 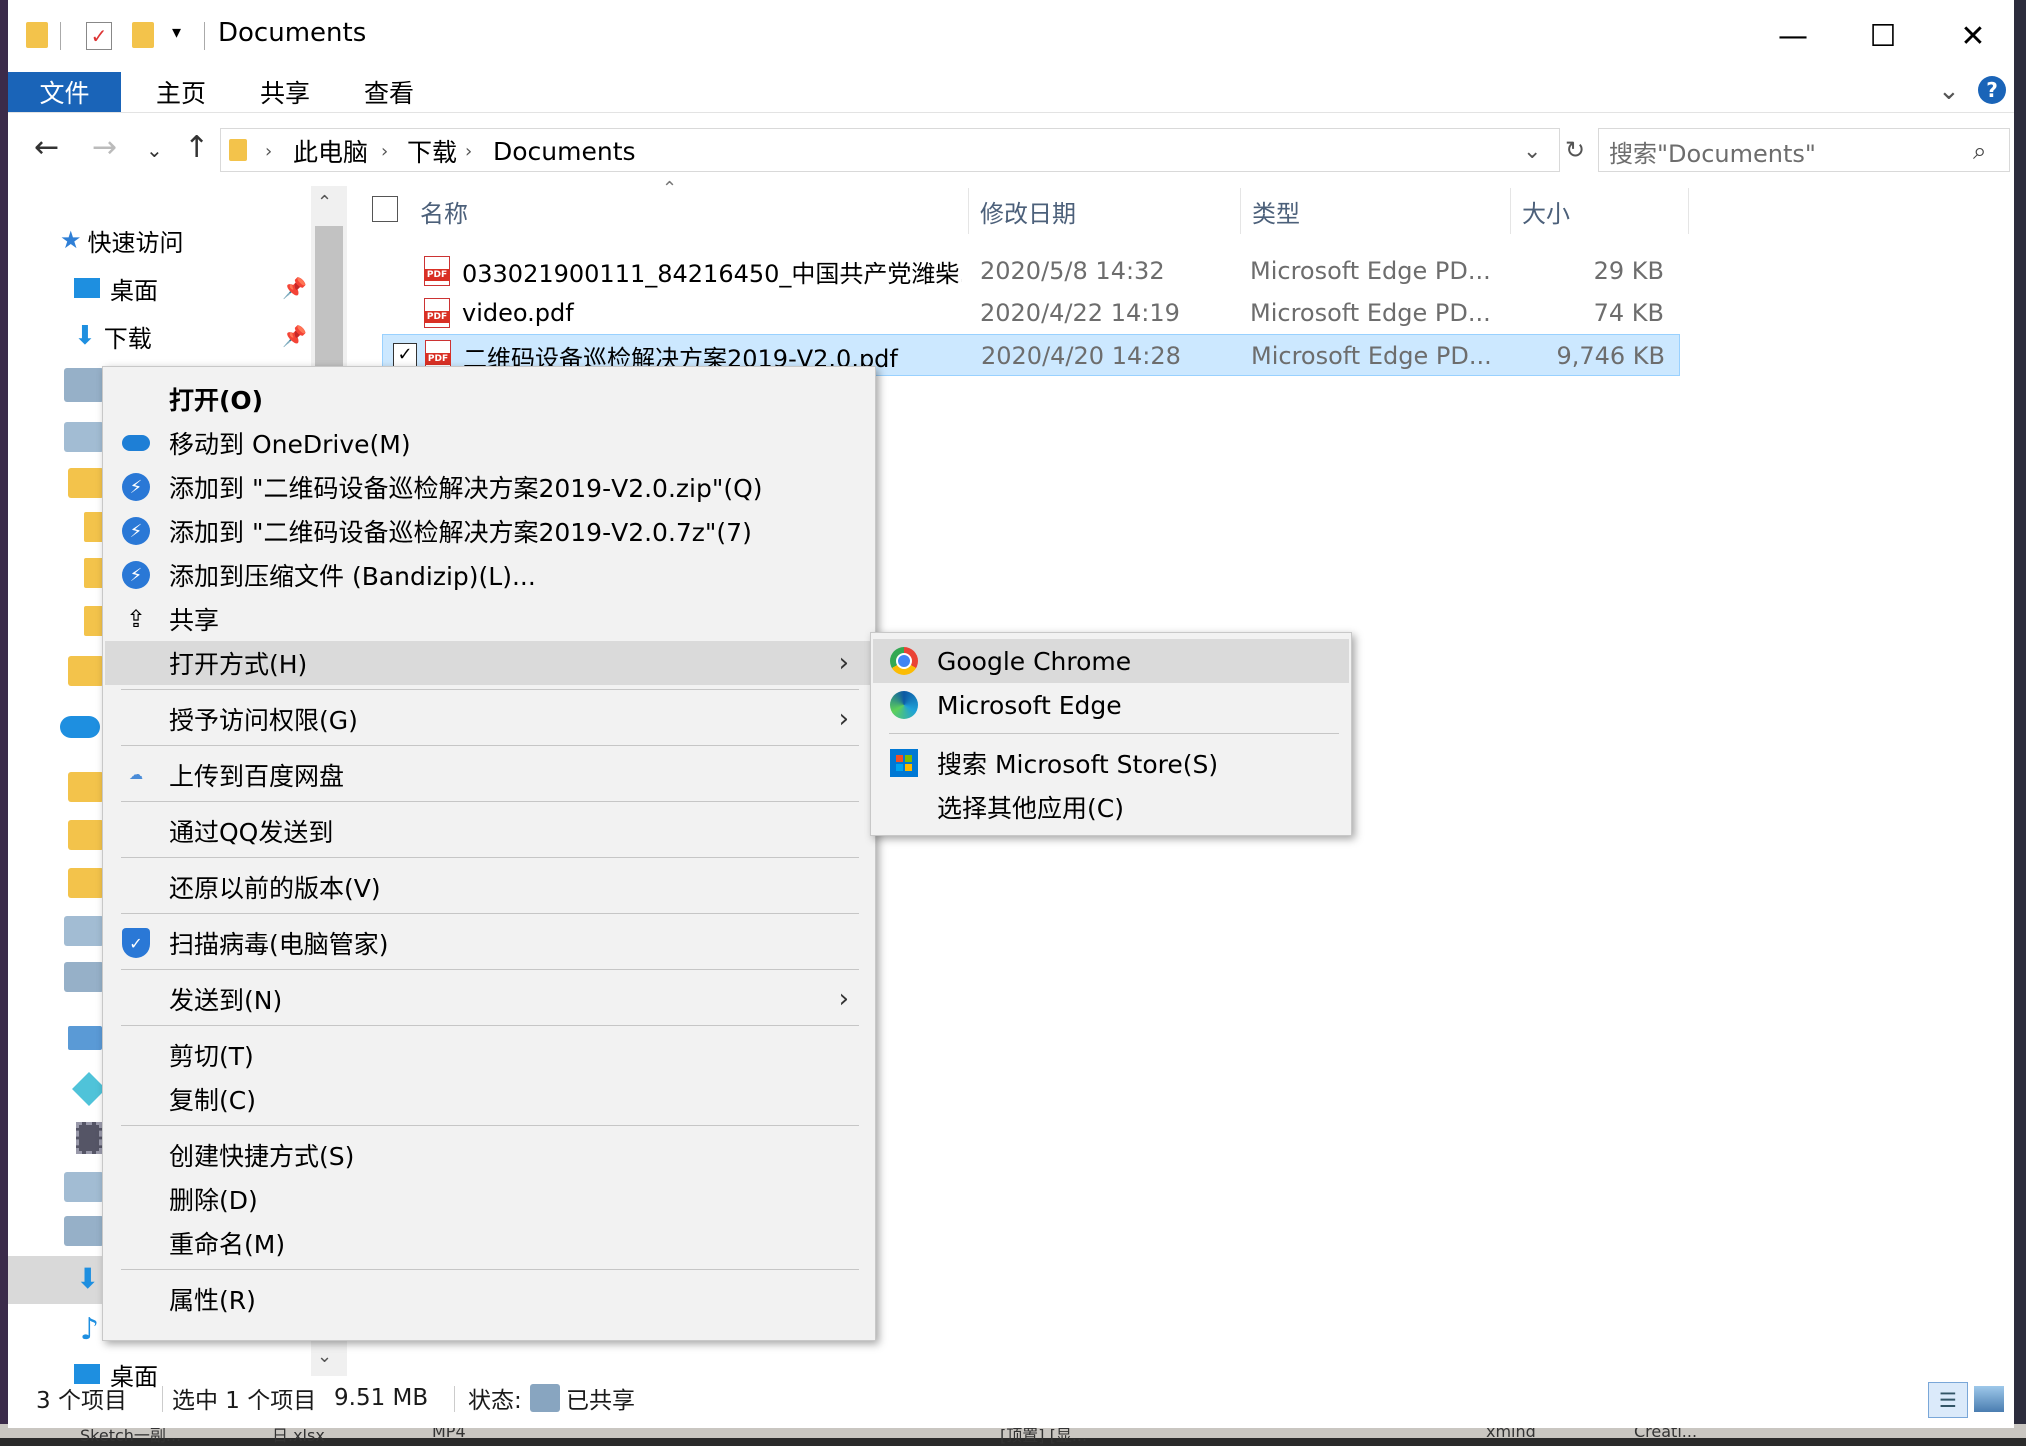 I want to click on search-icon: ⌕, so click(x=1979, y=151).